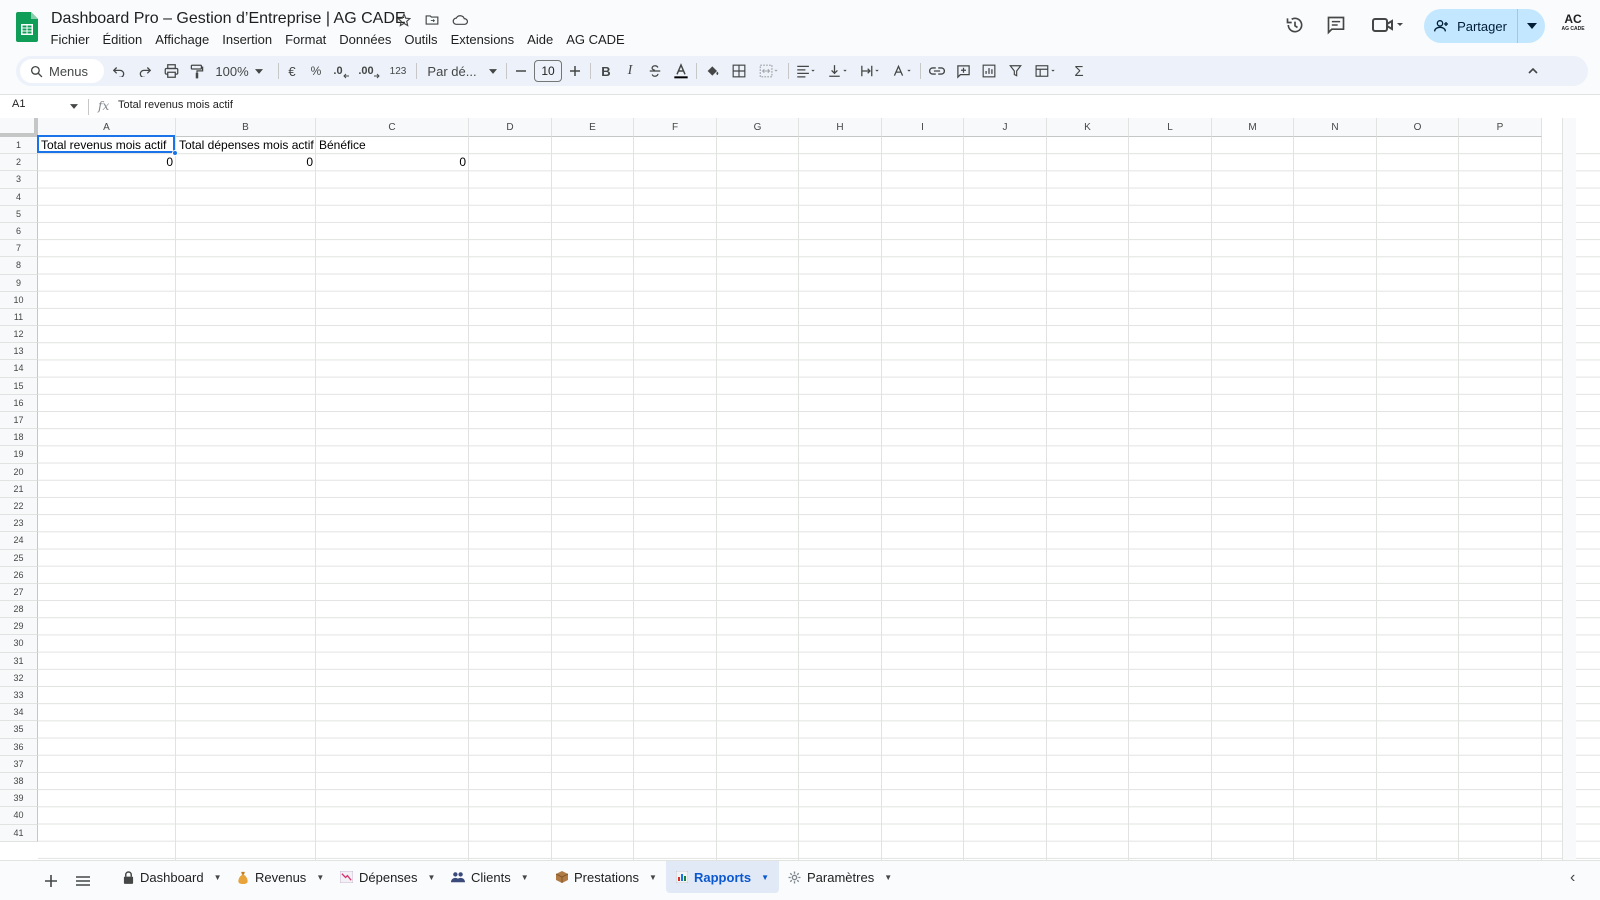 The width and height of the screenshot is (1600, 900). What do you see at coordinates (369, 71) in the screenshot?
I see `increase-decimal-button: .00` at bounding box center [369, 71].